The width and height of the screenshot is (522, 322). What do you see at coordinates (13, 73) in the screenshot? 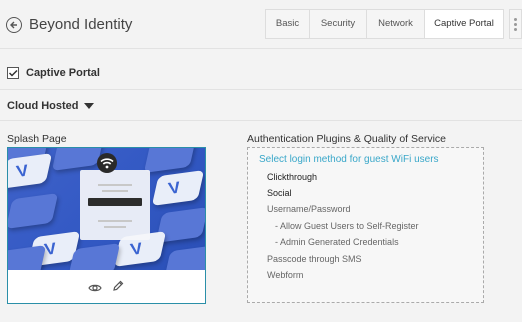
I see `captive-portal-checkbox` at bounding box center [13, 73].